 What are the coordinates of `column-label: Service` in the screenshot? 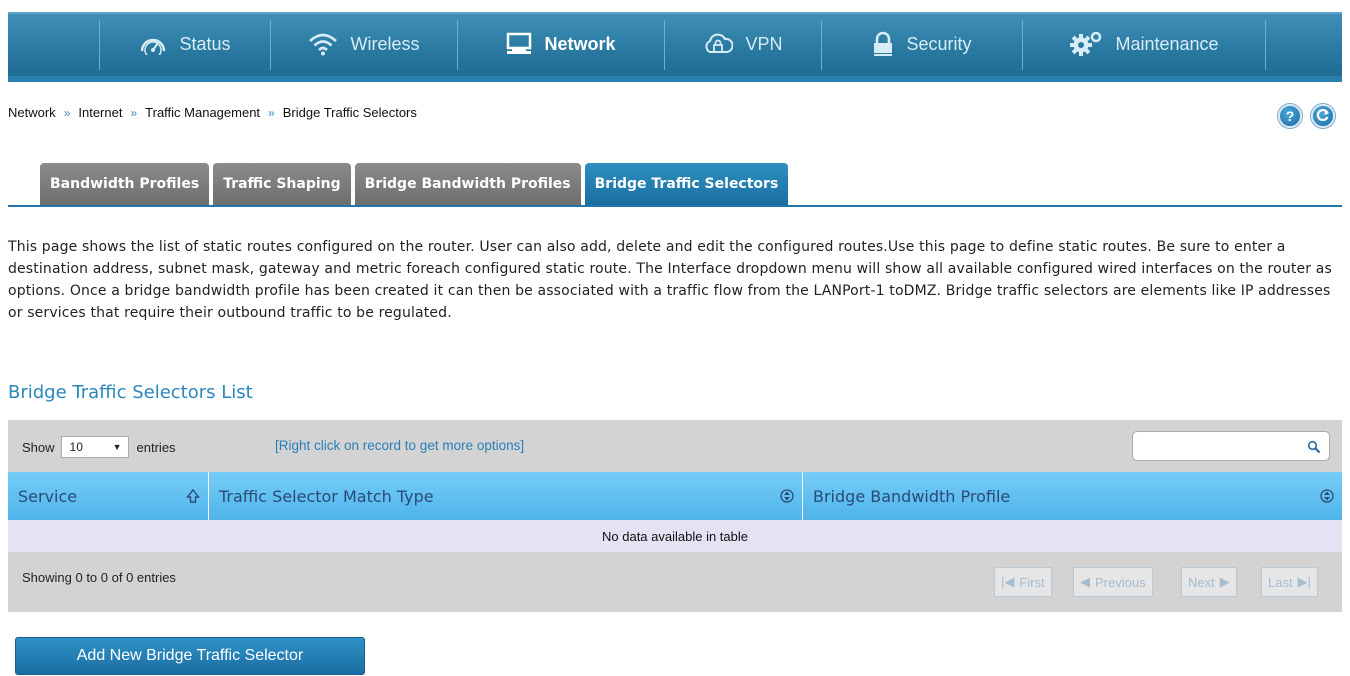 It's located at (48, 496).